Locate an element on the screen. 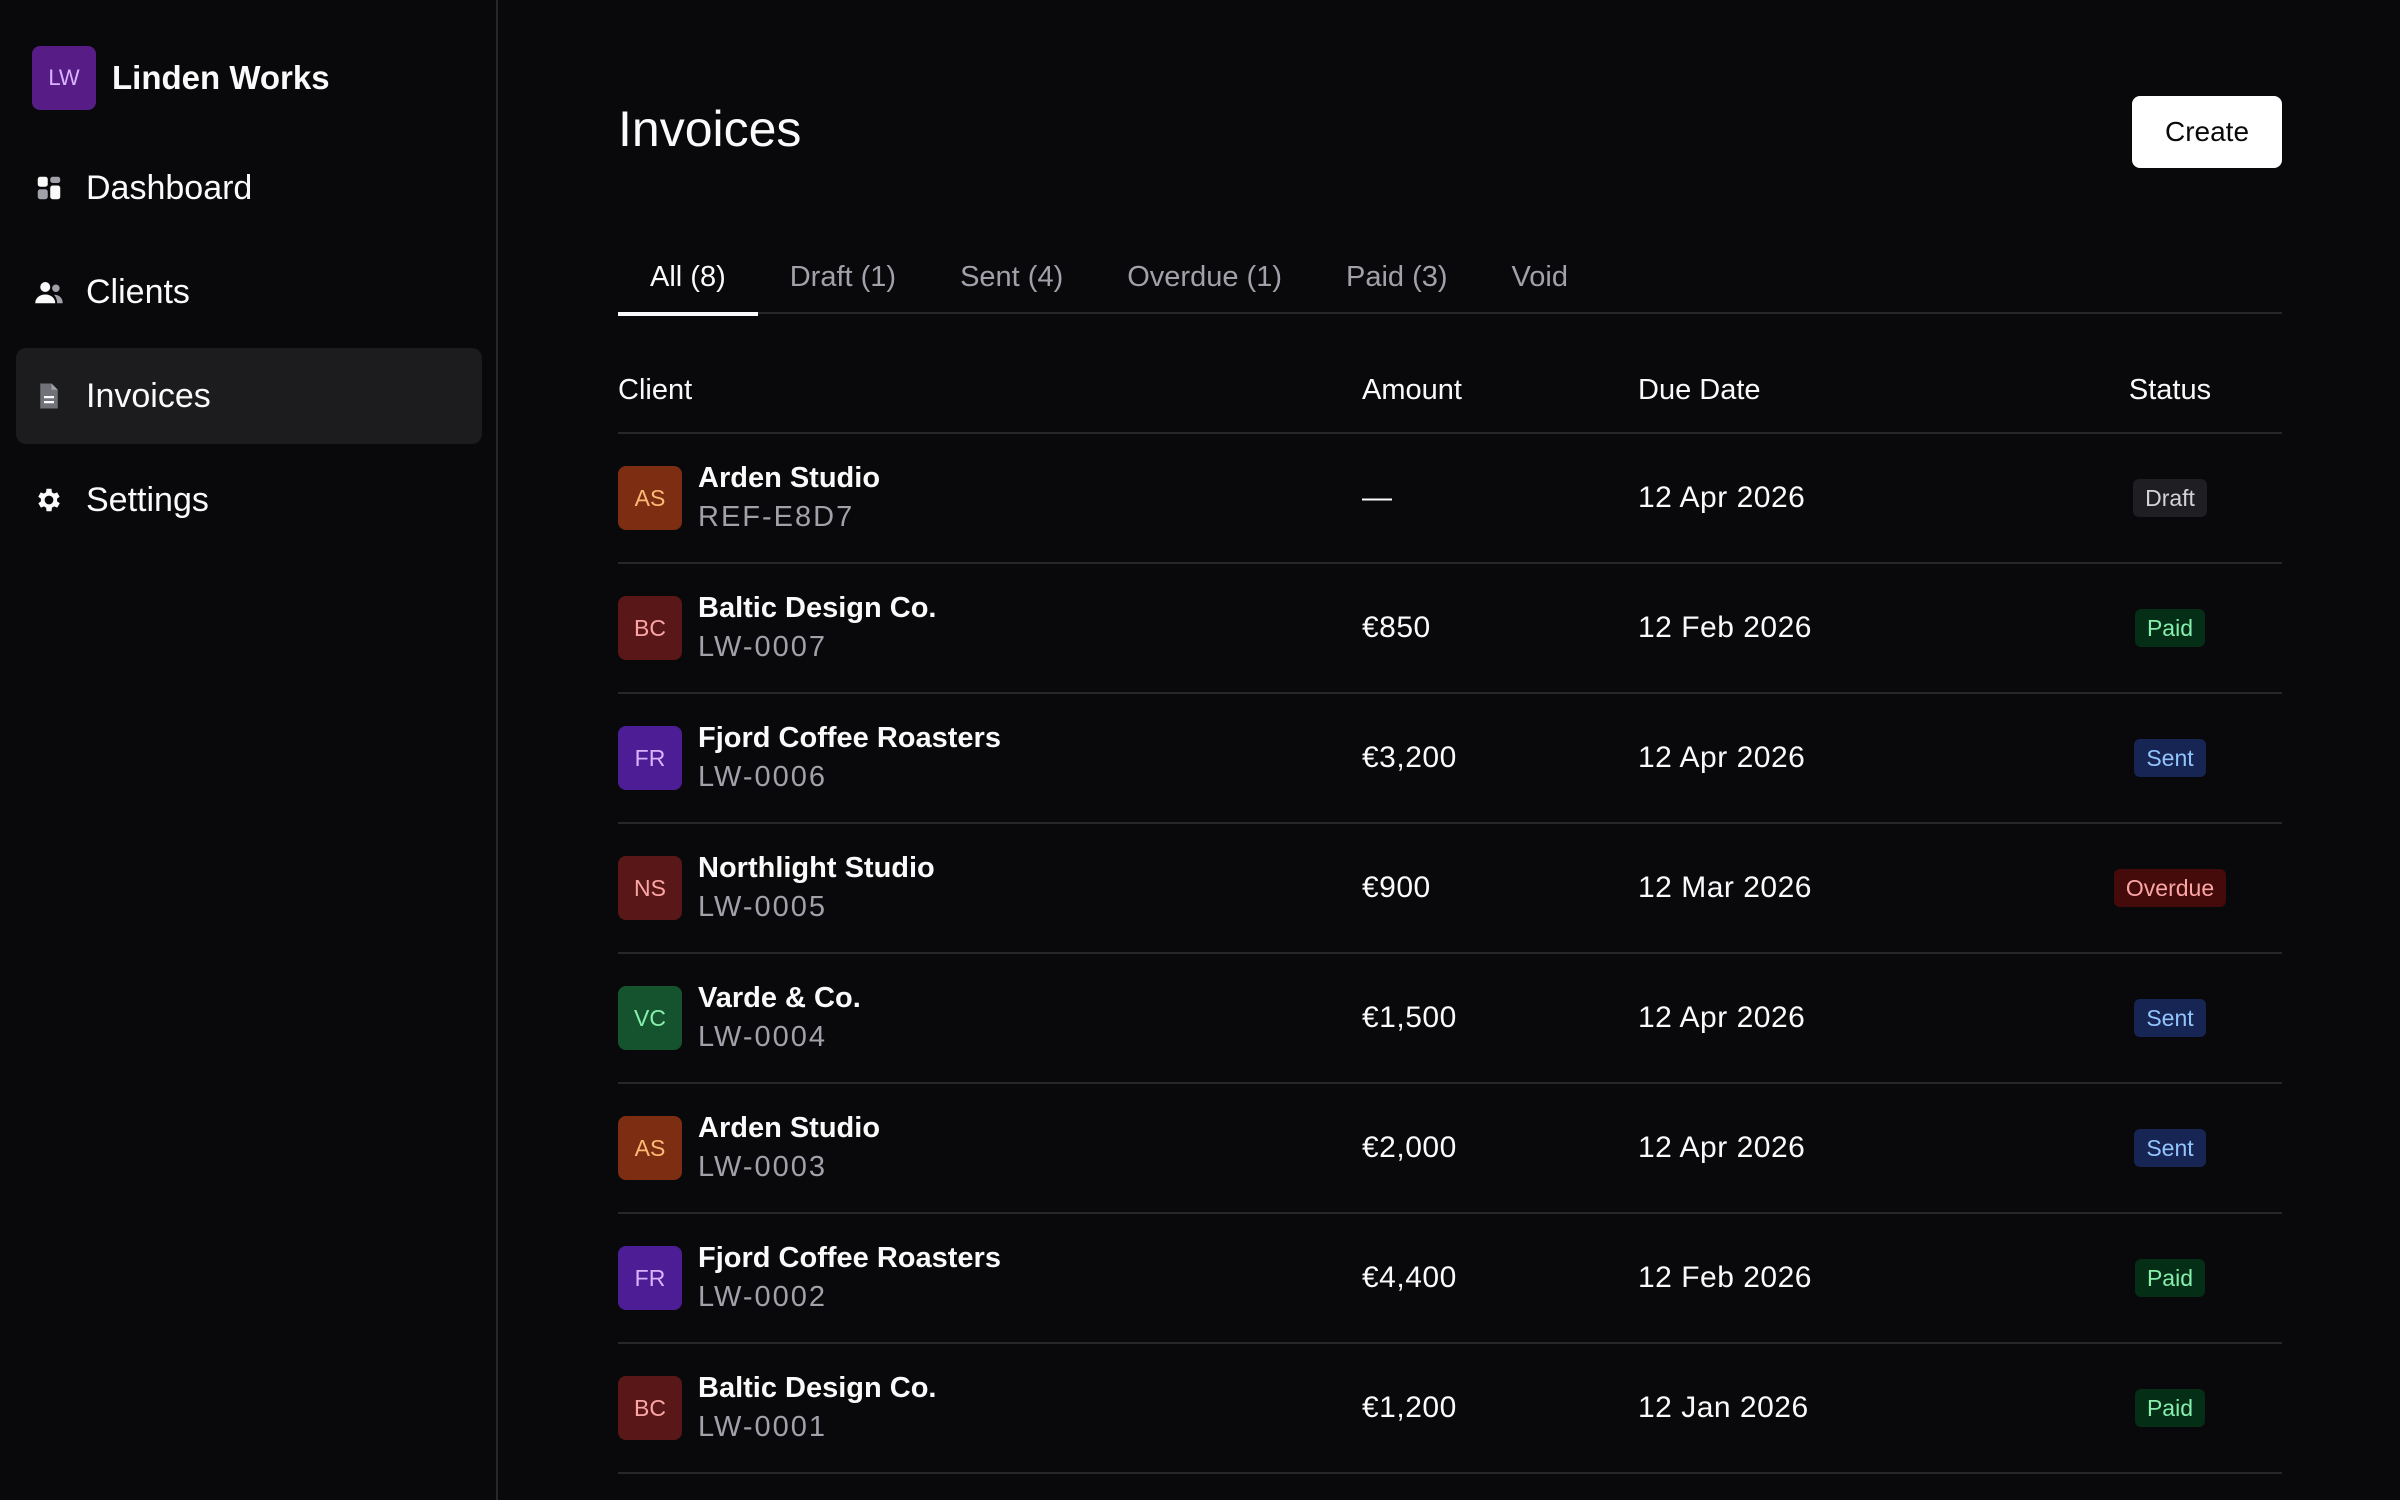 The height and width of the screenshot is (1500, 2400). client-name: Baltic Design Co. is located at coordinates (817, 608).